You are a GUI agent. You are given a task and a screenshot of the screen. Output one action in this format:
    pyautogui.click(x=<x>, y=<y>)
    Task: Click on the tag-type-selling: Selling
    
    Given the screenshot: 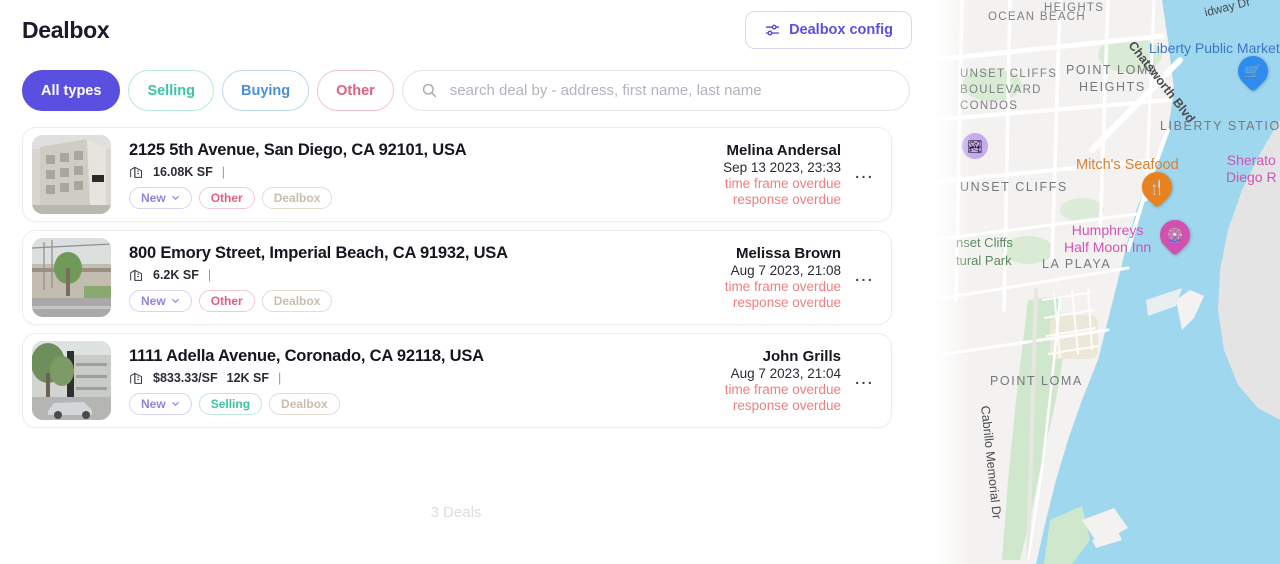 What is the action you would take?
    pyautogui.click(x=230, y=403)
    